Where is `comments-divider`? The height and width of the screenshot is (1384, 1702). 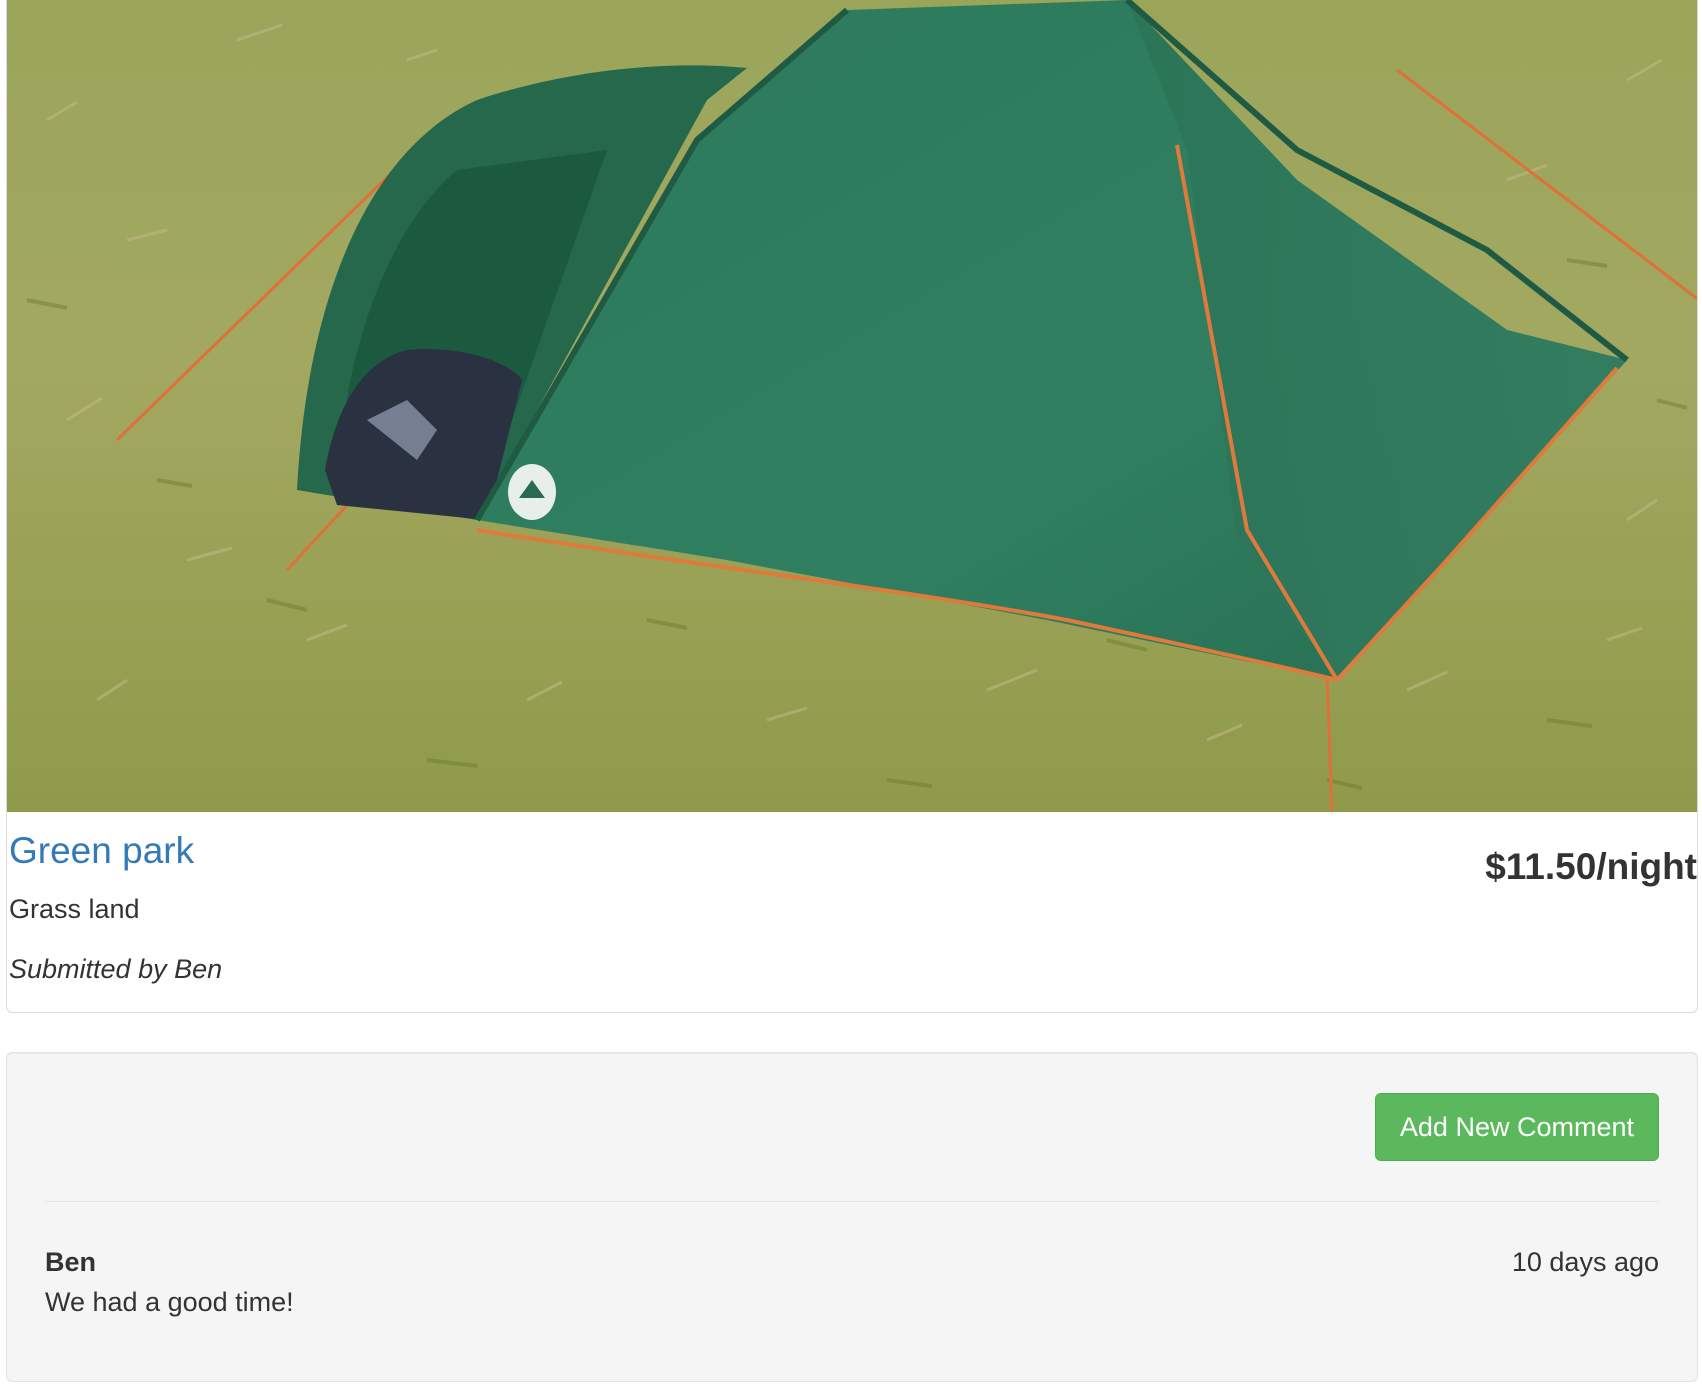 comments-divider is located at coordinates (852, 1201).